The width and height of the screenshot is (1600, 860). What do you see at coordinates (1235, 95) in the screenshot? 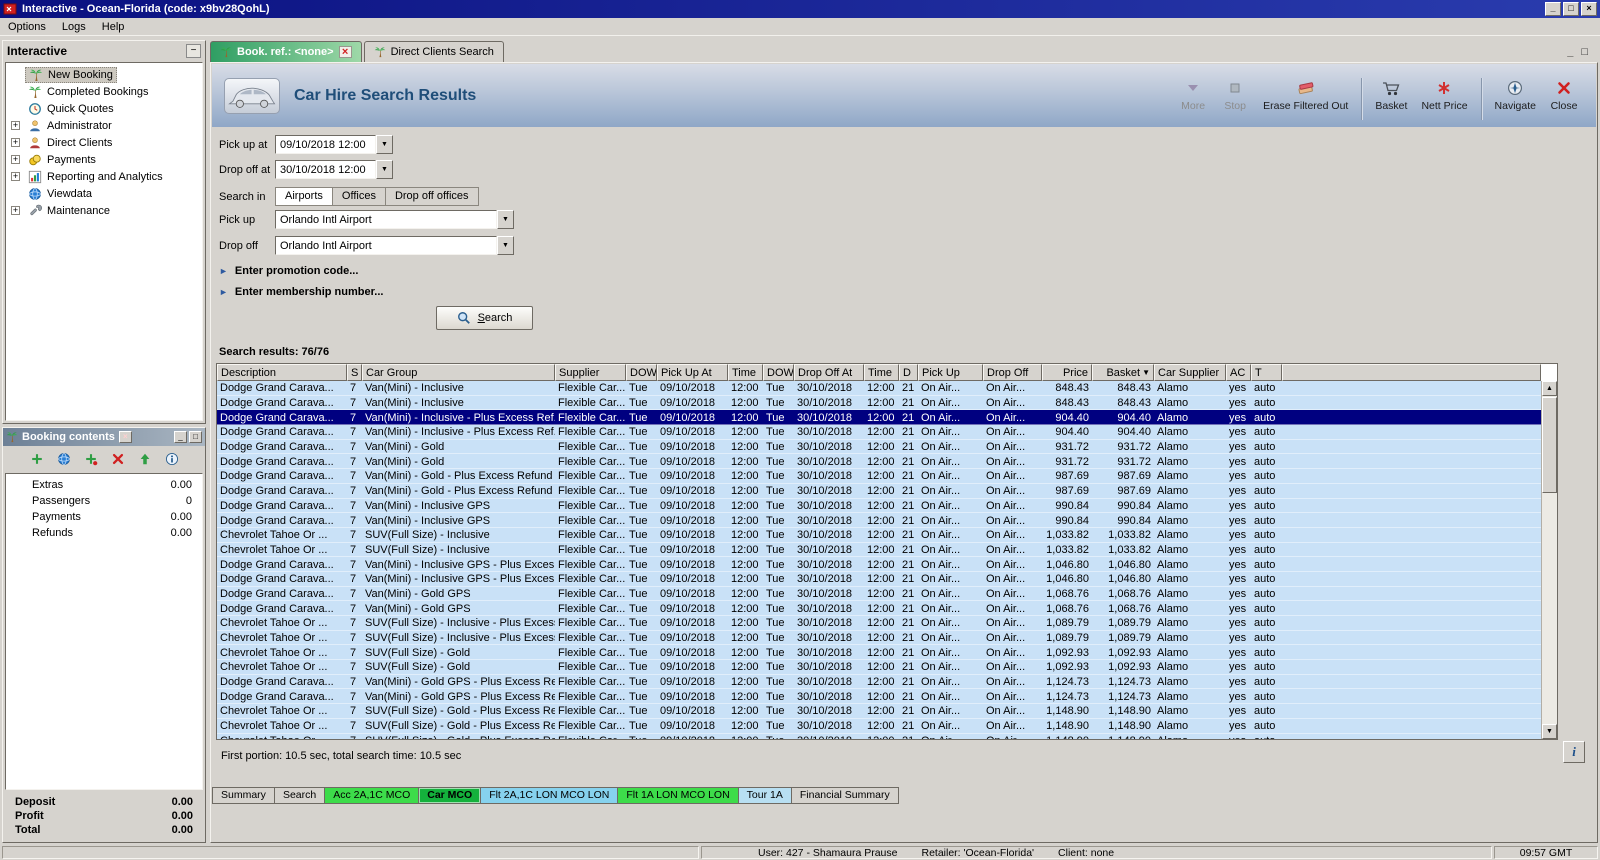
I see `stop-button: Stop` at bounding box center [1235, 95].